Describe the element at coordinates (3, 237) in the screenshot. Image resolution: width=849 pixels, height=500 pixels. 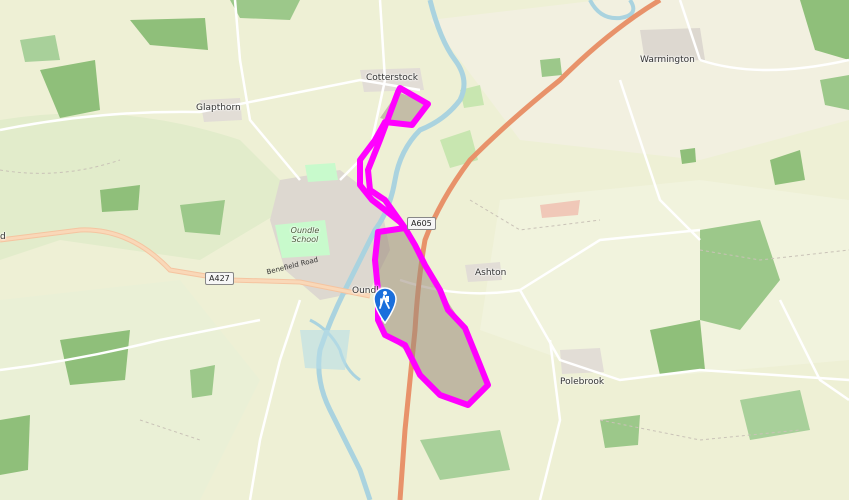
I see `place-label-edge: d` at that location.